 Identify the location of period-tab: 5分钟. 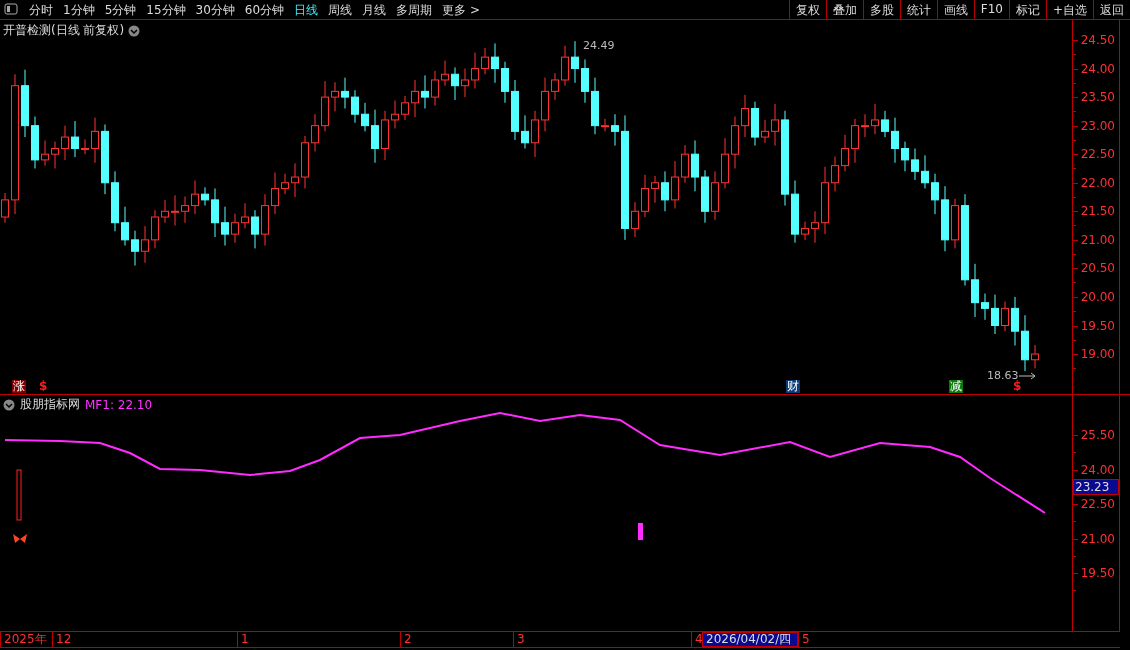
(120, 9).